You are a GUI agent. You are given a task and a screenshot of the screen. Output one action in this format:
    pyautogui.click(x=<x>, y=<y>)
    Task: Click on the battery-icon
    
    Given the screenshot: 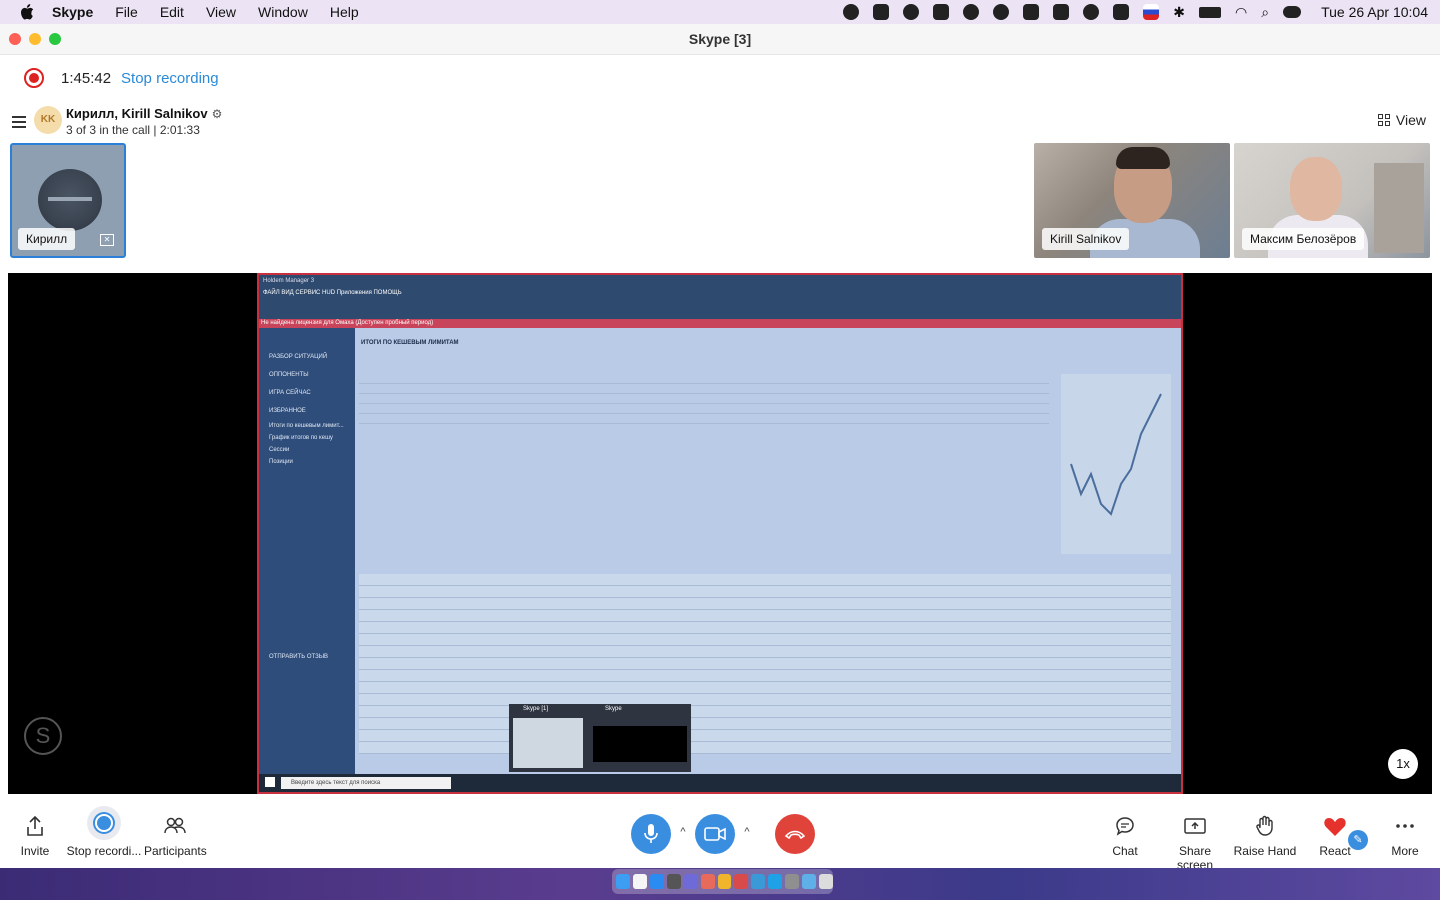 What is the action you would take?
    pyautogui.click(x=1210, y=12)
    